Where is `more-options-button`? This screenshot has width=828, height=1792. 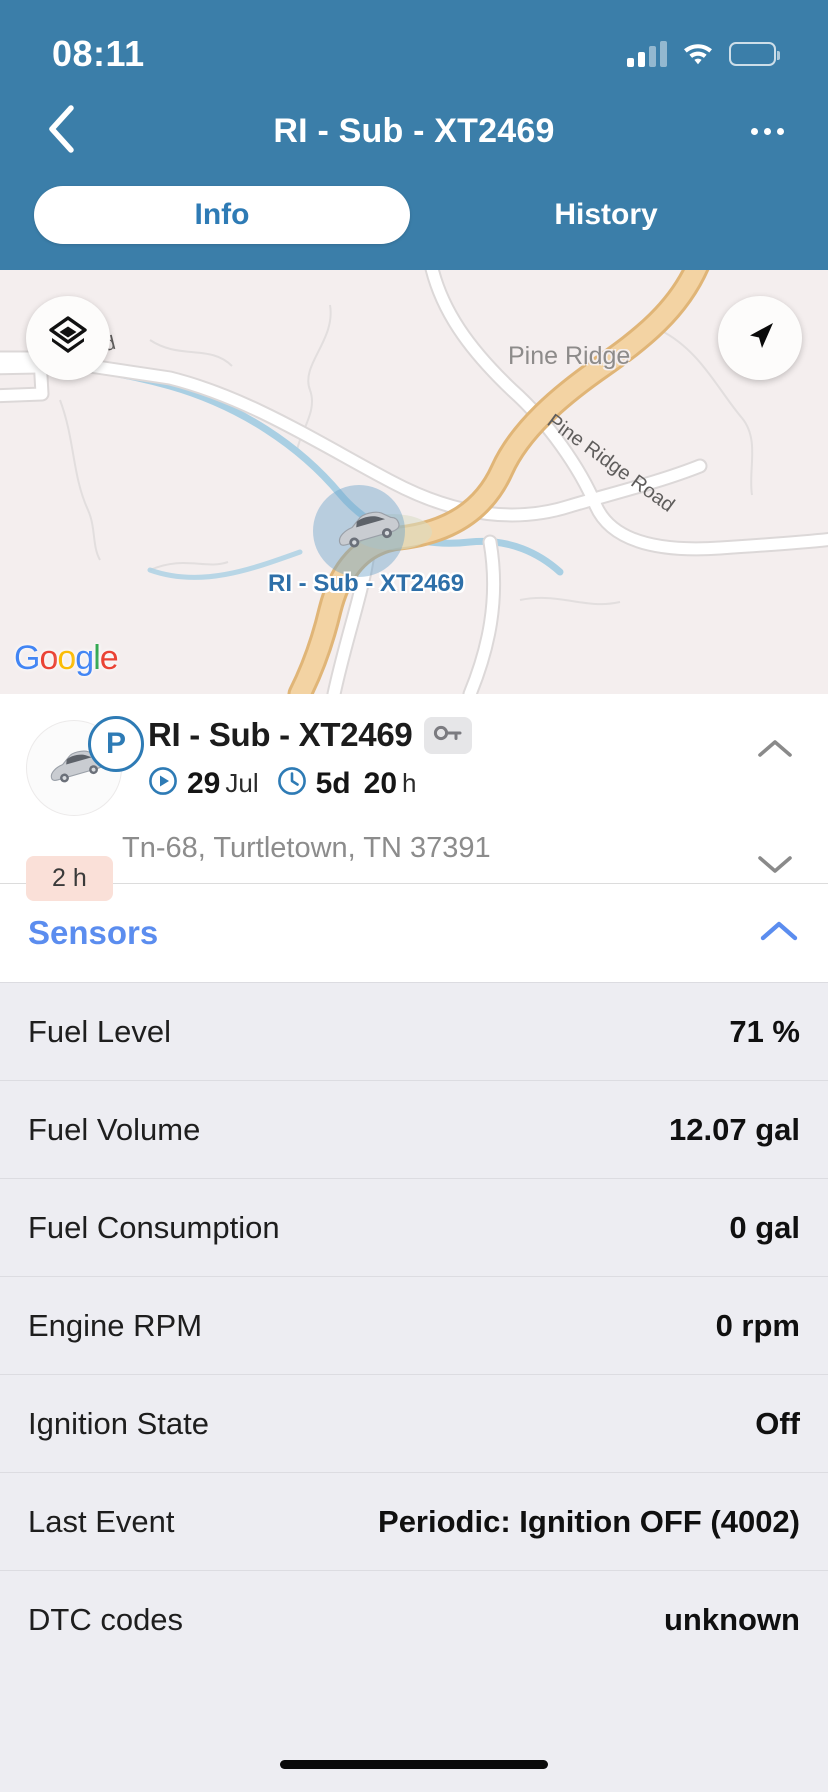
more-options-button is located at coordinates (767, 131).